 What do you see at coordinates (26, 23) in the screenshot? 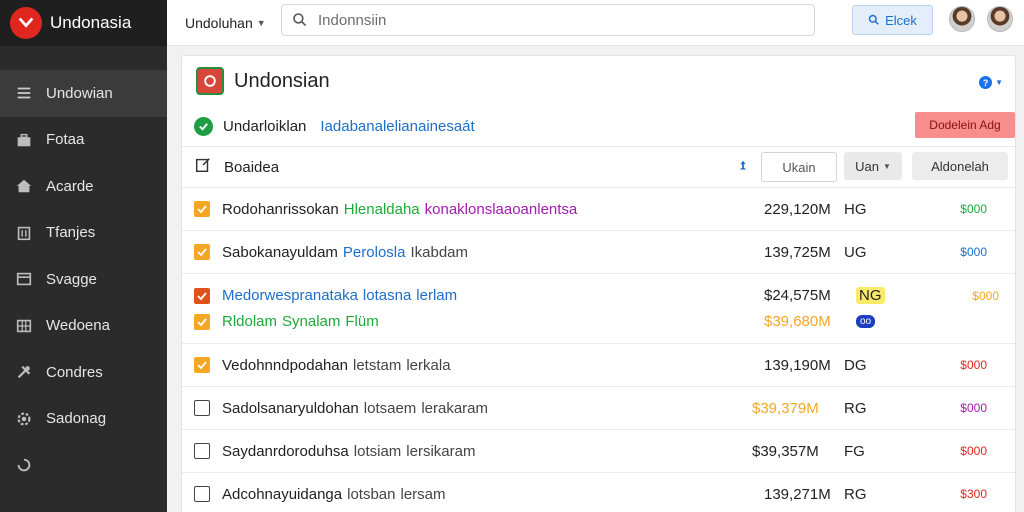
I see `brand-logo-icon` at bounding box center [26, 23].